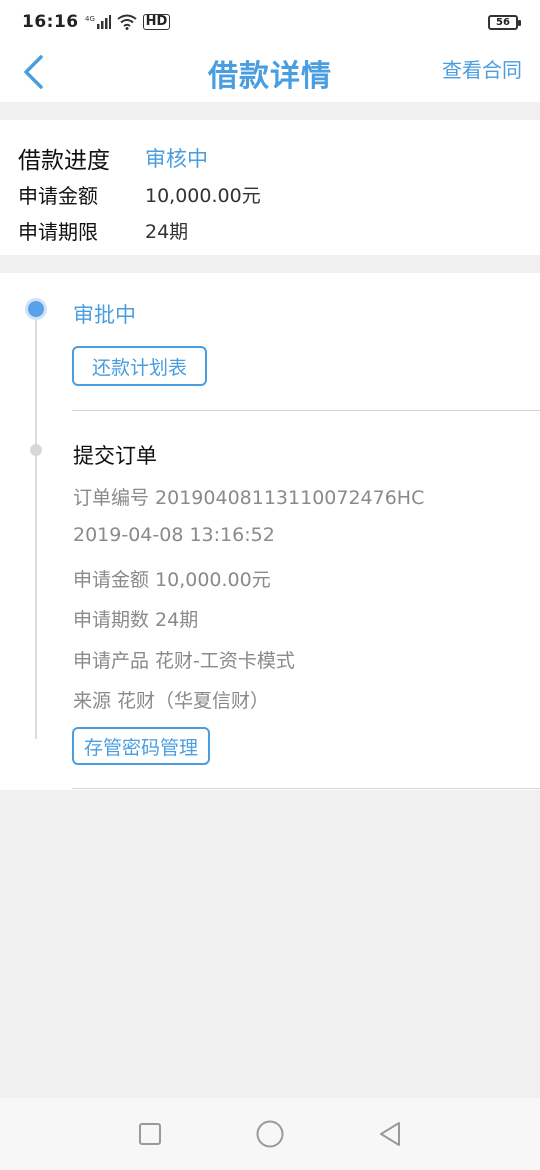 The width and height of the screenshot is (540, 1170). Describe the element at coordinates (174, 535) in the screenshot. I see `order-time: 2019-04-08 13:16:52` at that location.